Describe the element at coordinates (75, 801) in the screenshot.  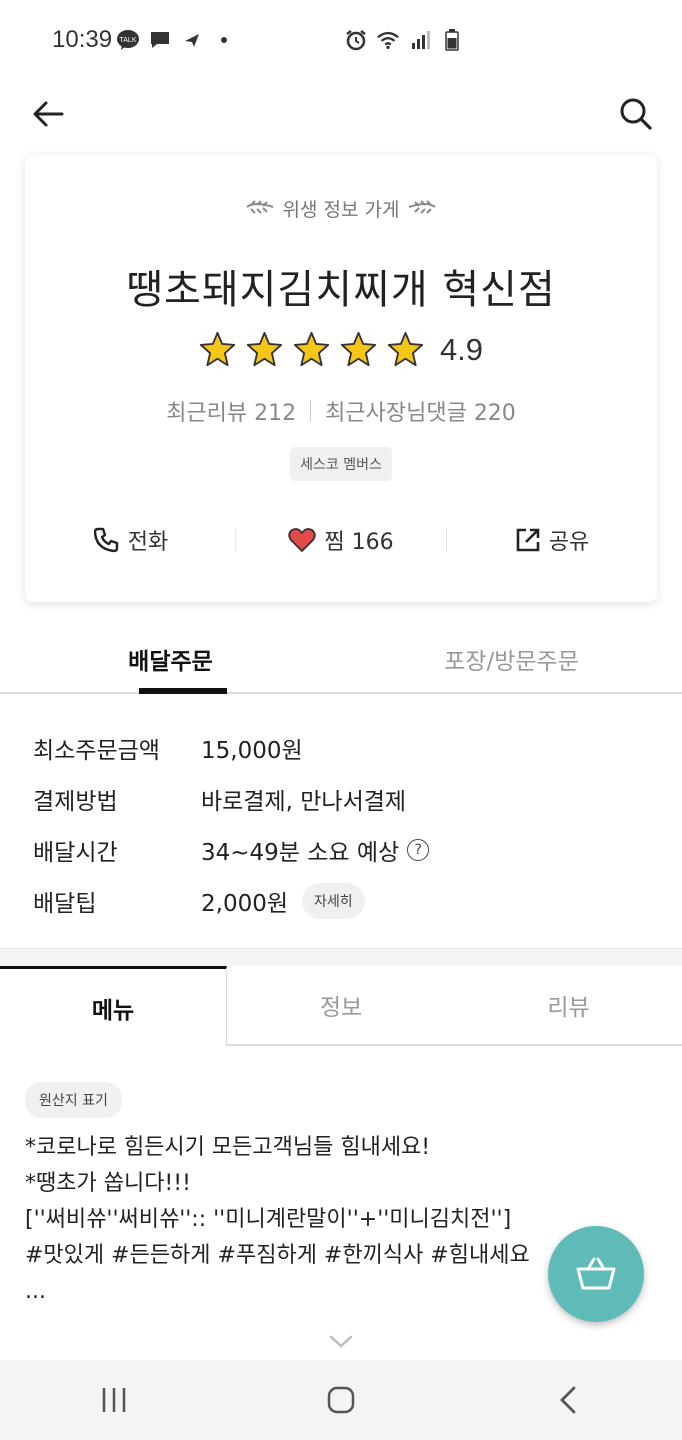
I see `payment-label: 결제방법` at that location.